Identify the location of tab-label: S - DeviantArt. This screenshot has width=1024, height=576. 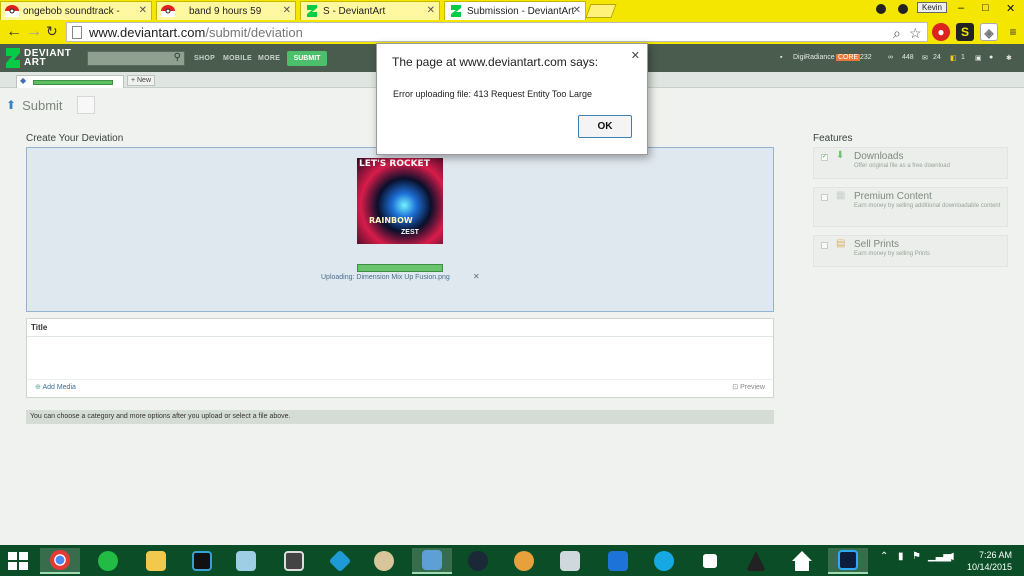
(354, 11).